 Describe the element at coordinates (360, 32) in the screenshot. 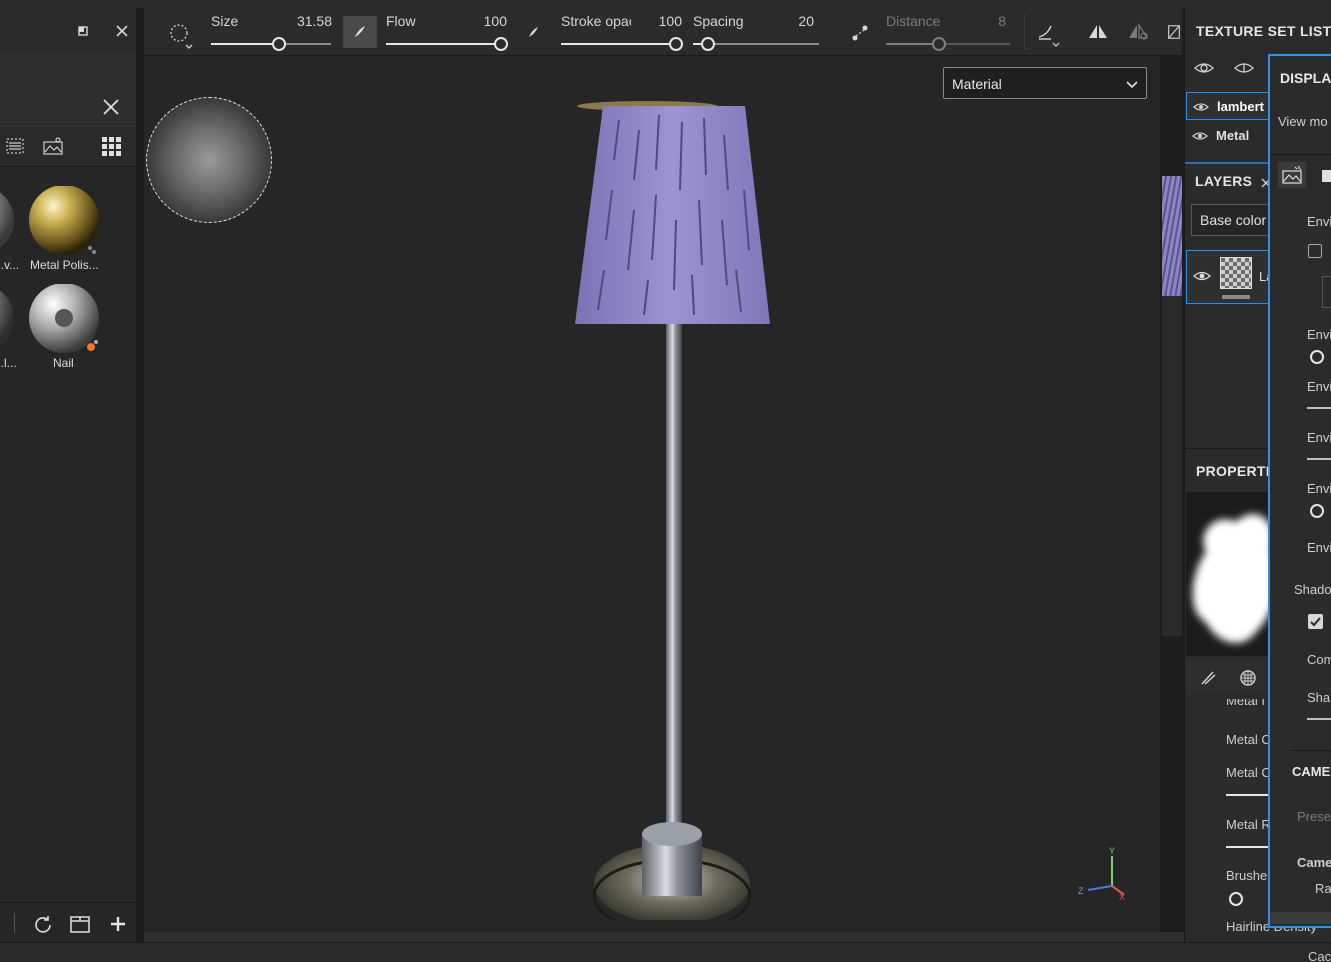

I see `pen-pressure-icon` at that location.